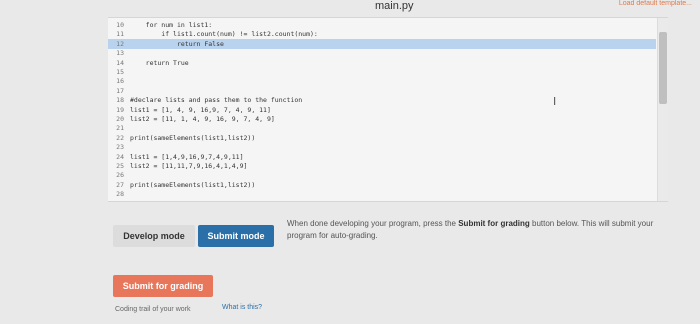 This screenshot has width=700, height=324. Describe the element at coordinates (189, 166) in the screenshot. I see `code-text: list2 = [11,11,7,9,16,4,1,4,9]` at that location.